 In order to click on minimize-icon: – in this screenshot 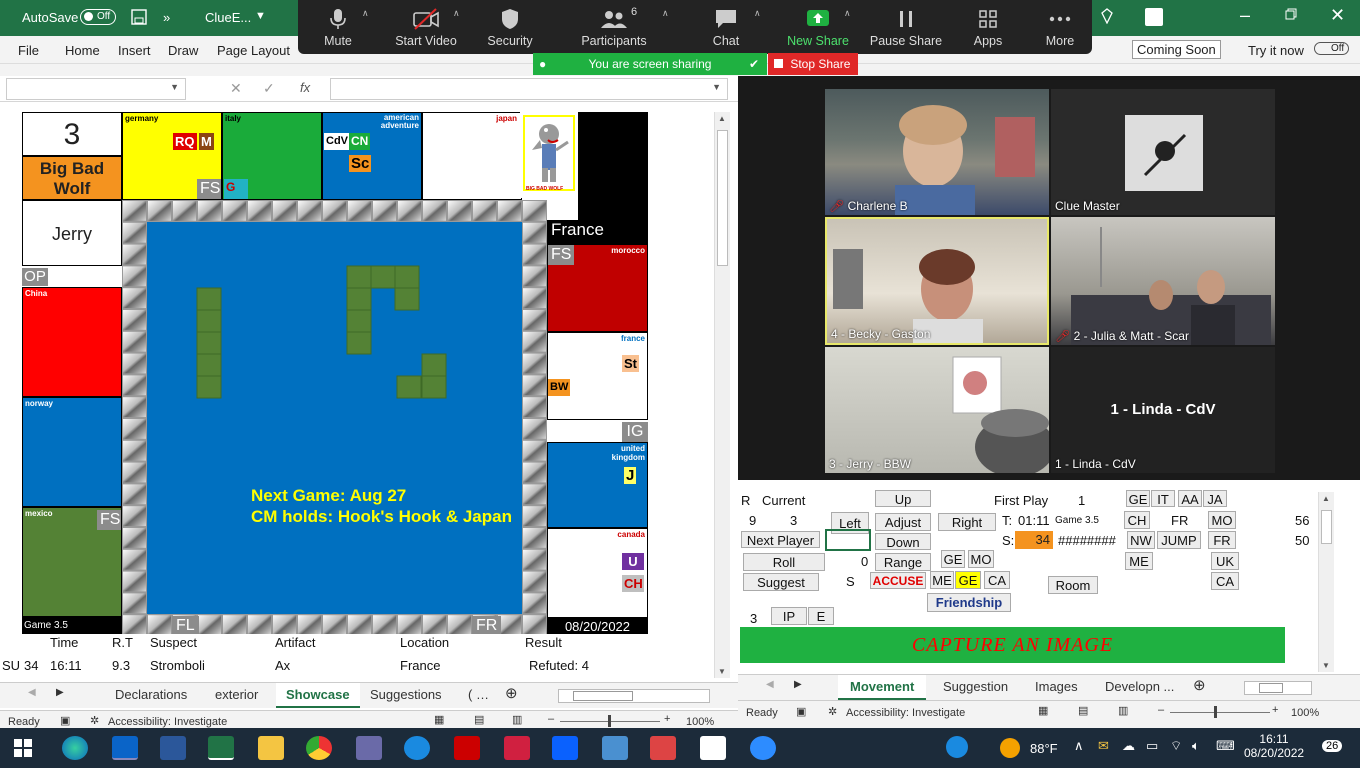, I will do `click(1245, 15)`.